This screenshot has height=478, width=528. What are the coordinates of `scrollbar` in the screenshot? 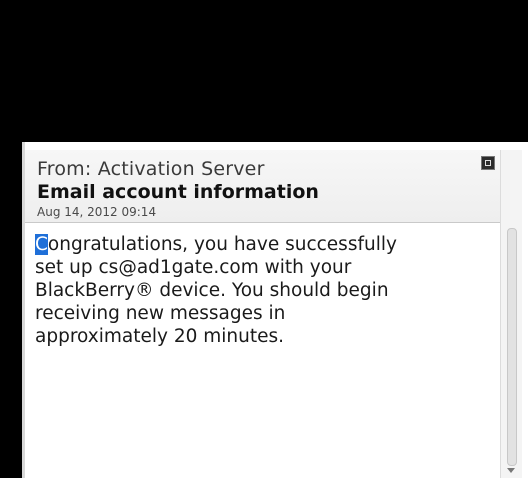 It's located at (511, 314).